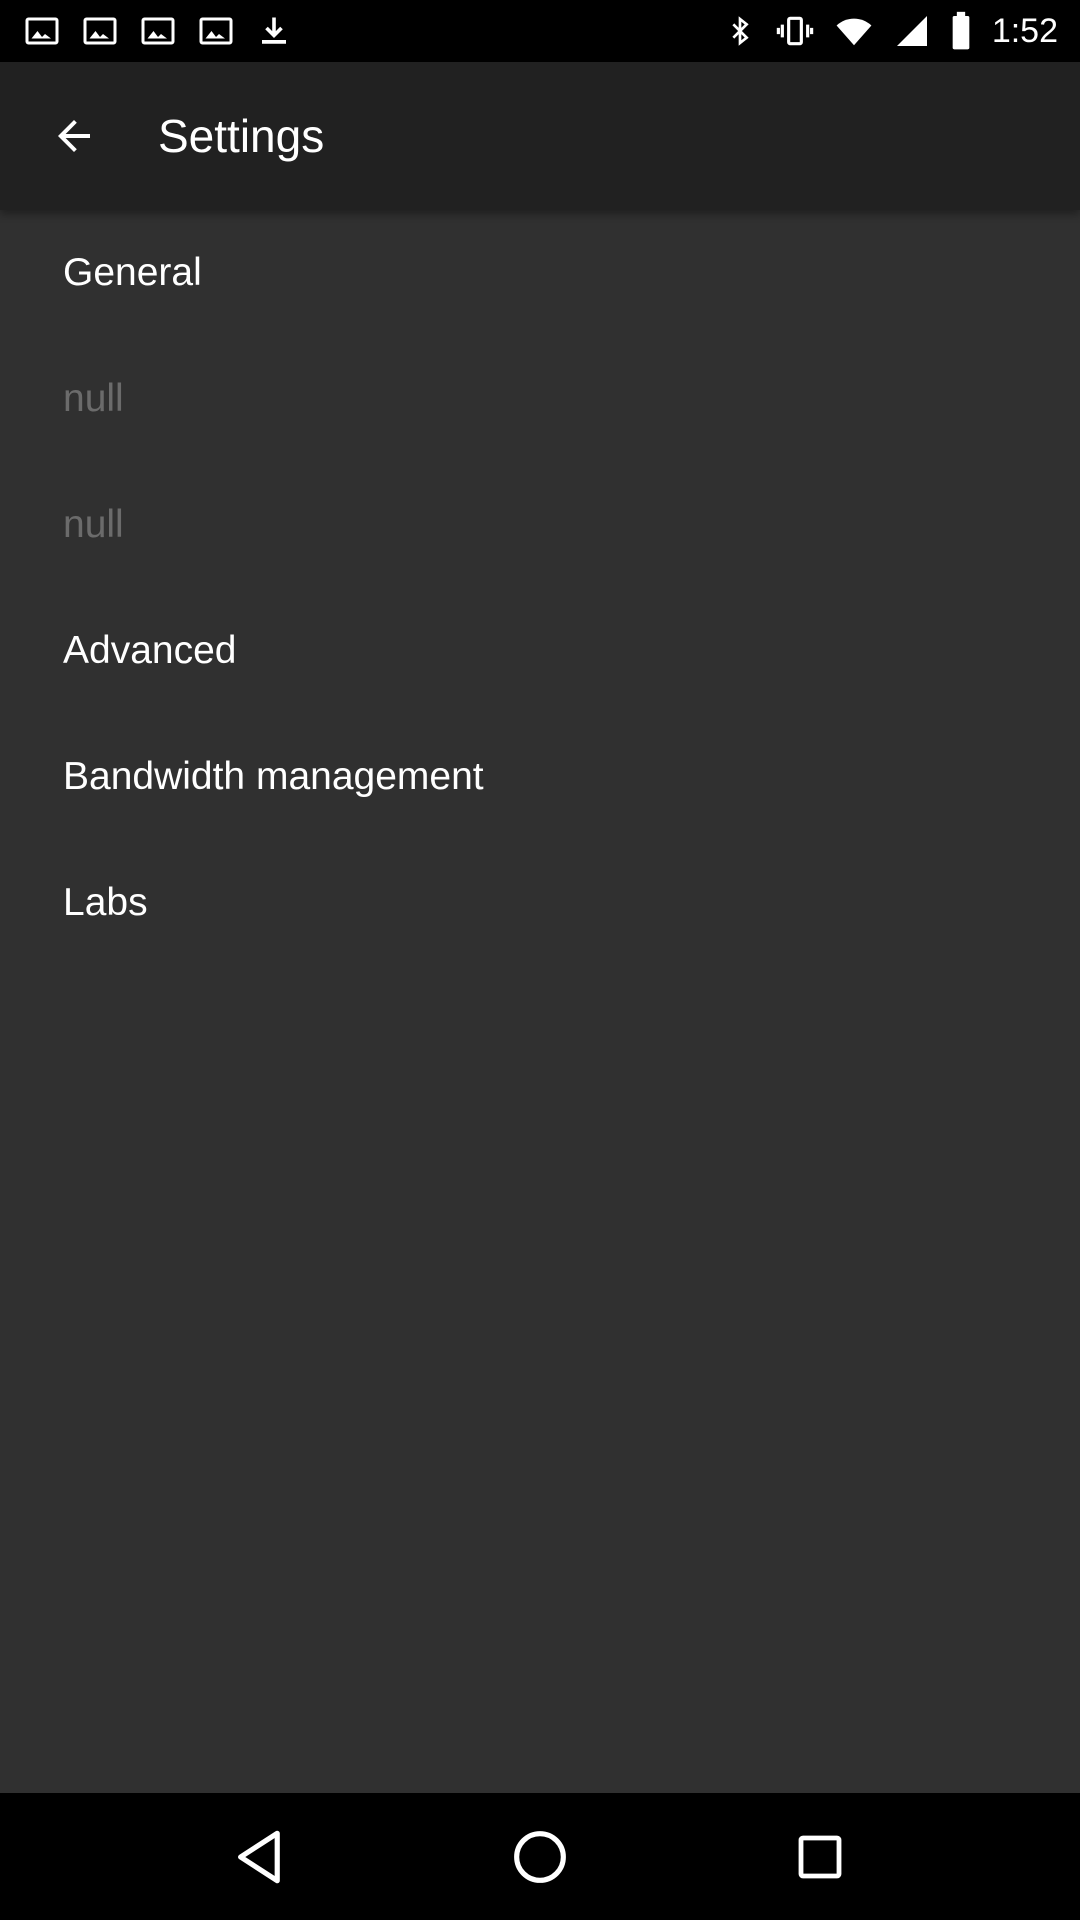 The height and width of the screenshot is (1920, 1080). What do you see at coordinates (854, 32) in the screenshot?
I see `wifi-icon` at bounding box center [854, 32].